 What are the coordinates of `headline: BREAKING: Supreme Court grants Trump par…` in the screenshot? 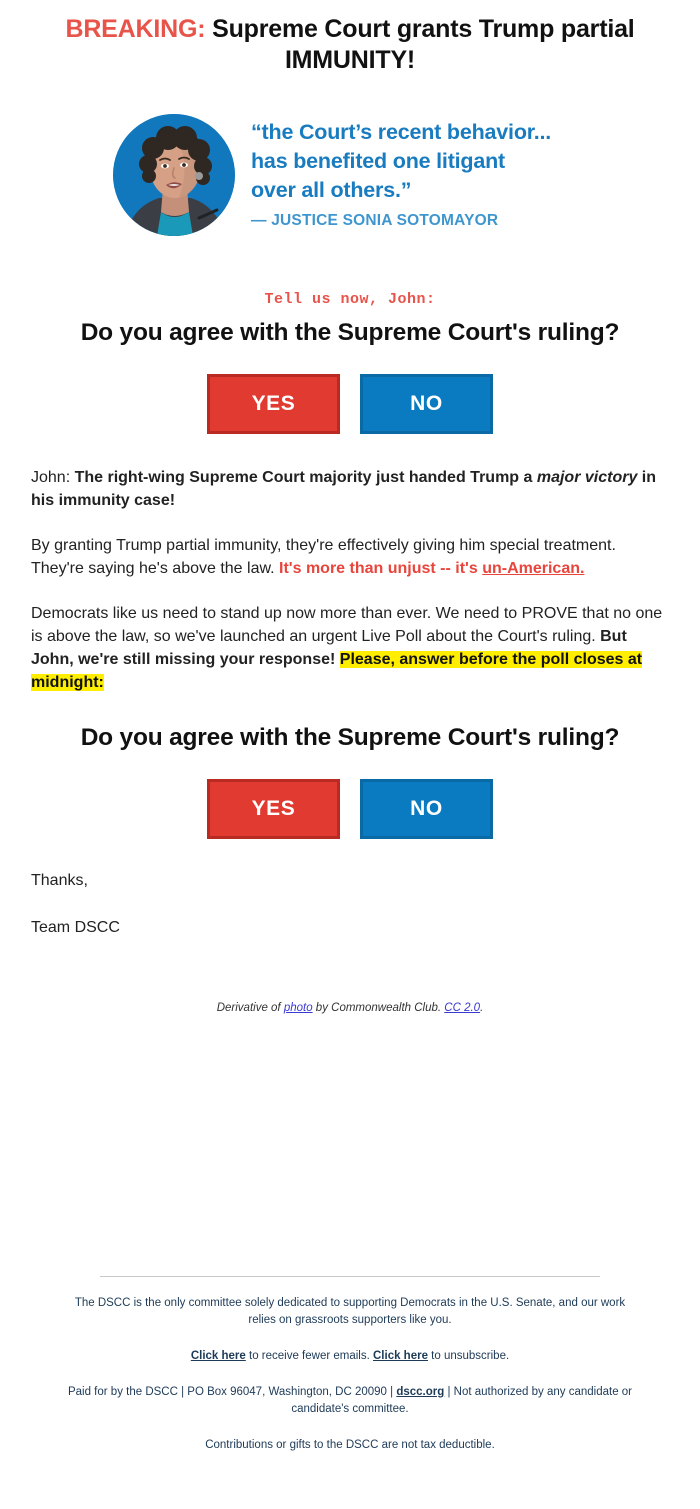 It's located at (350, 38).